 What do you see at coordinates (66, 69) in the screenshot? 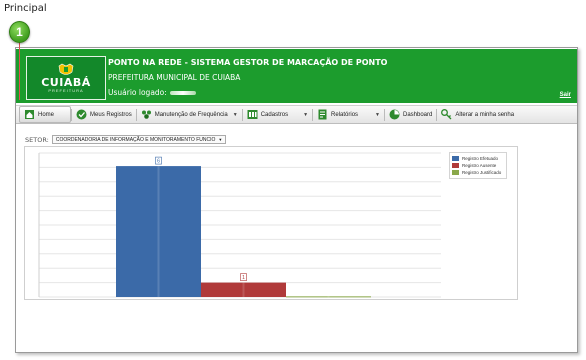
I see `crest-icon` at bounding box center [66, 69].